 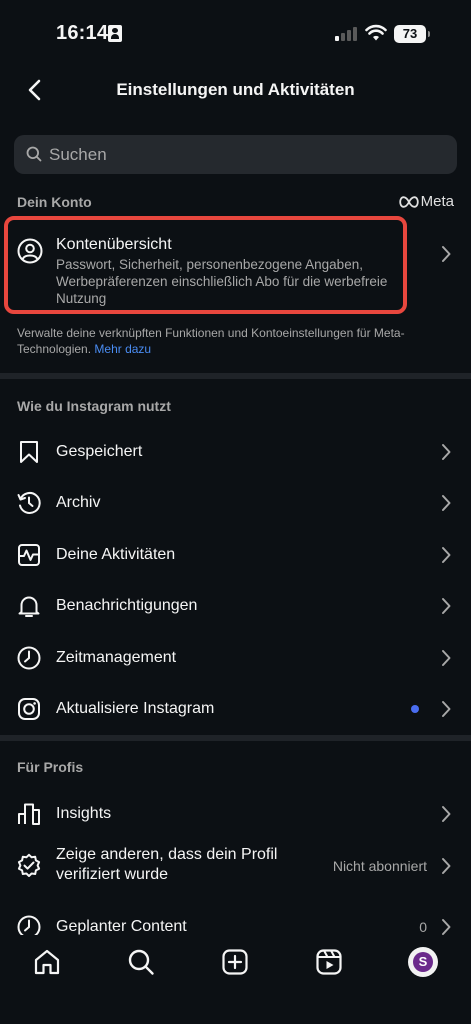 What do you see at coordinates (235, 452) in the screenshot?
I see `settings-row-saved: Gespeichert` at bounding box center [235, 452].